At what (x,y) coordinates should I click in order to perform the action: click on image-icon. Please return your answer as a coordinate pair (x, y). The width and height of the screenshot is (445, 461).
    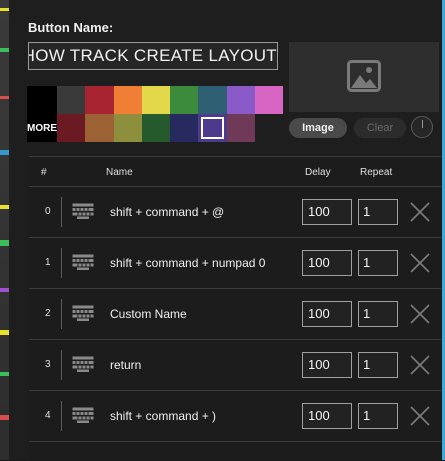
    Looking at the image, I should click on (364, 76).